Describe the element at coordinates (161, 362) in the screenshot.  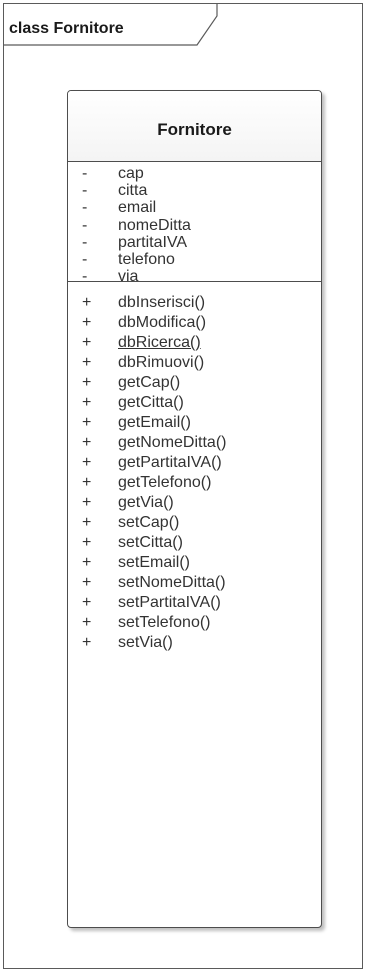
I see `operation-name: dbRimuovi()` at that location.